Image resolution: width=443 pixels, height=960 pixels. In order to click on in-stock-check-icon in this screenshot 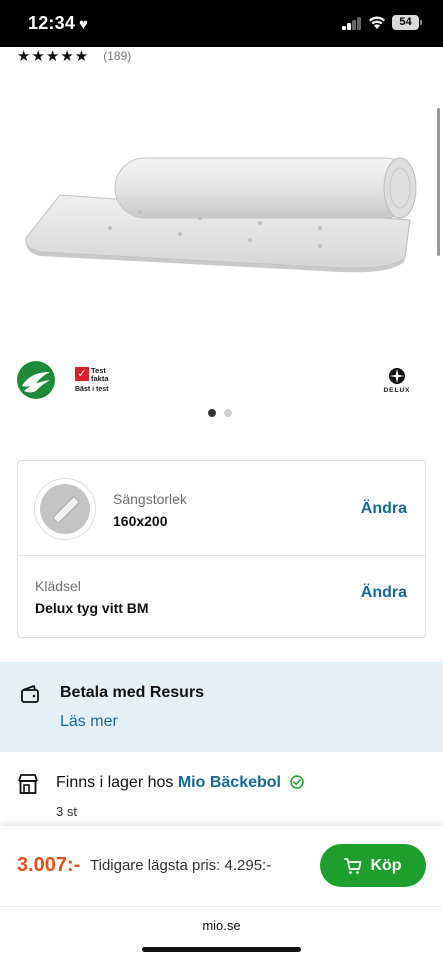, I will do `click(297, 782)`.